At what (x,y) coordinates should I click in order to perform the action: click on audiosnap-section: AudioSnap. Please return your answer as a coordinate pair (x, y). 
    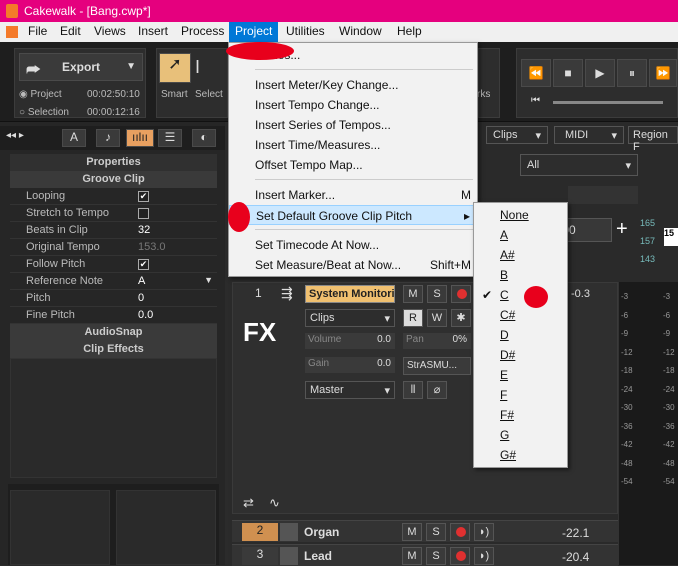
    Looking at the image, I should click on (113, 332).